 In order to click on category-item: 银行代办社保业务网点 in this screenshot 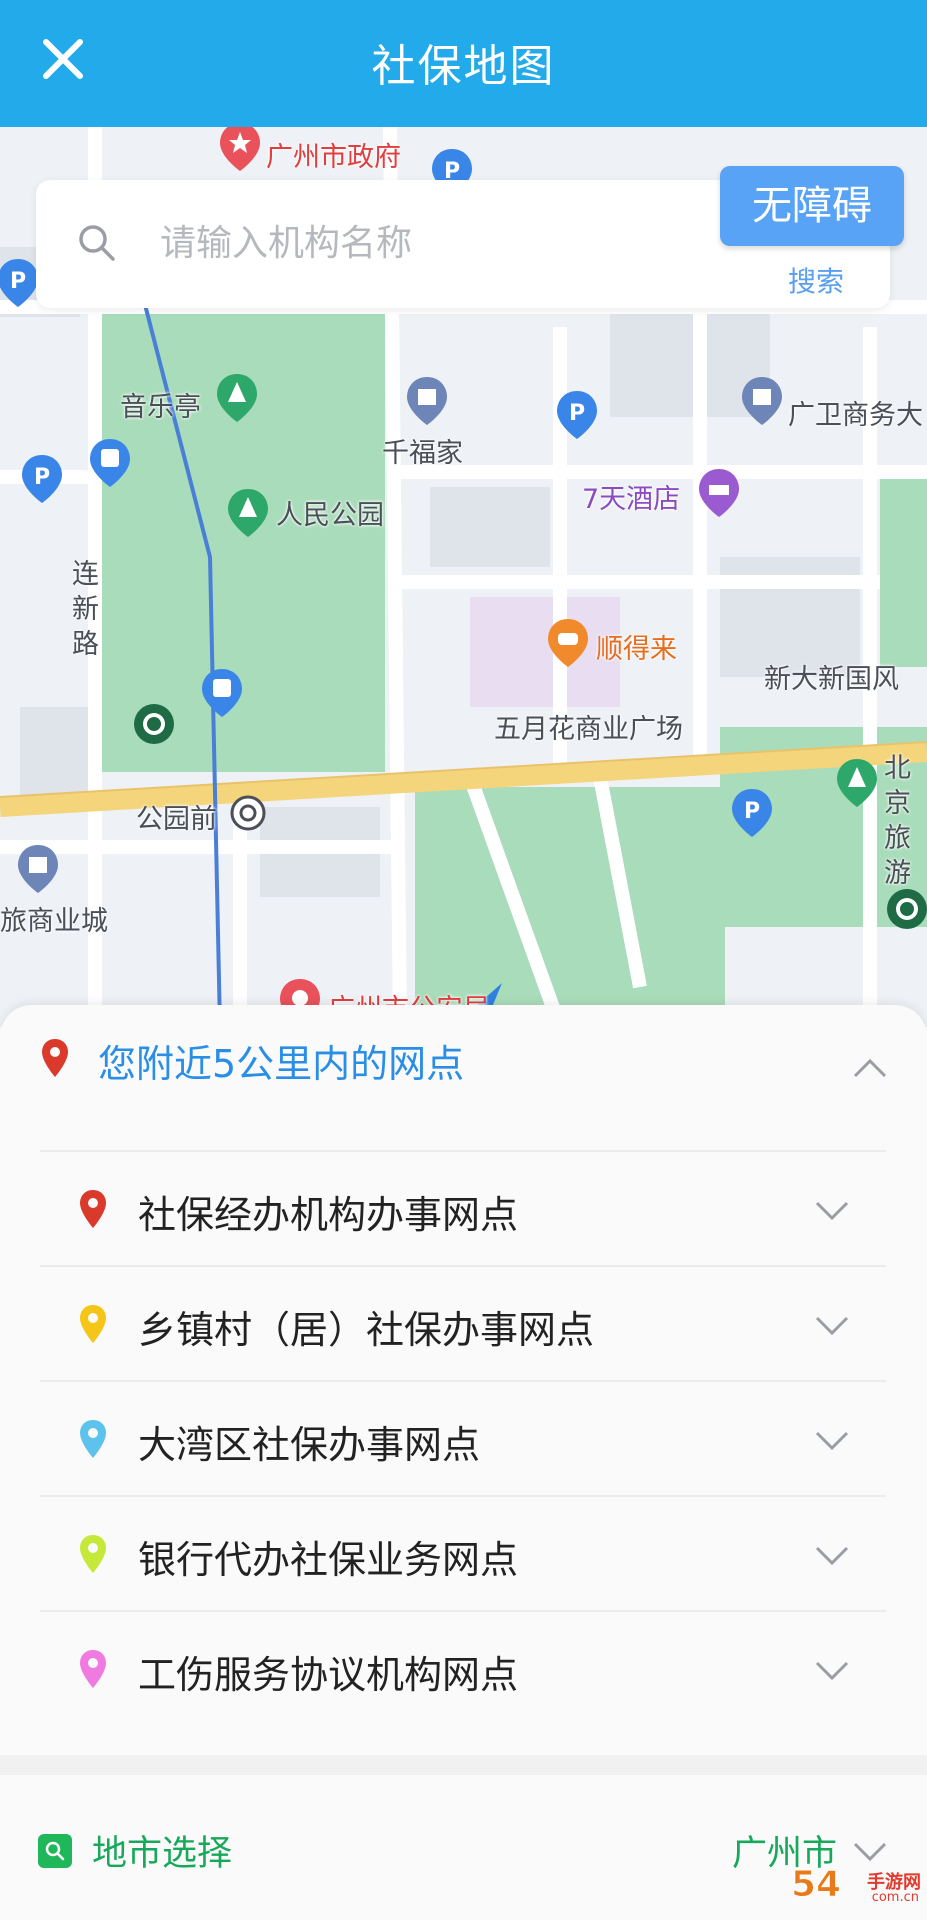, I will do `click(463, 1552)`.